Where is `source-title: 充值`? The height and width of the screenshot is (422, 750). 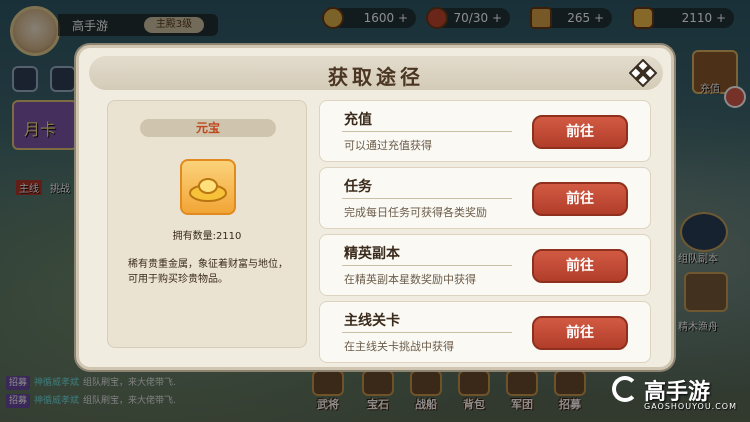
source-title: 充值 is located at coordinates (358, 120).